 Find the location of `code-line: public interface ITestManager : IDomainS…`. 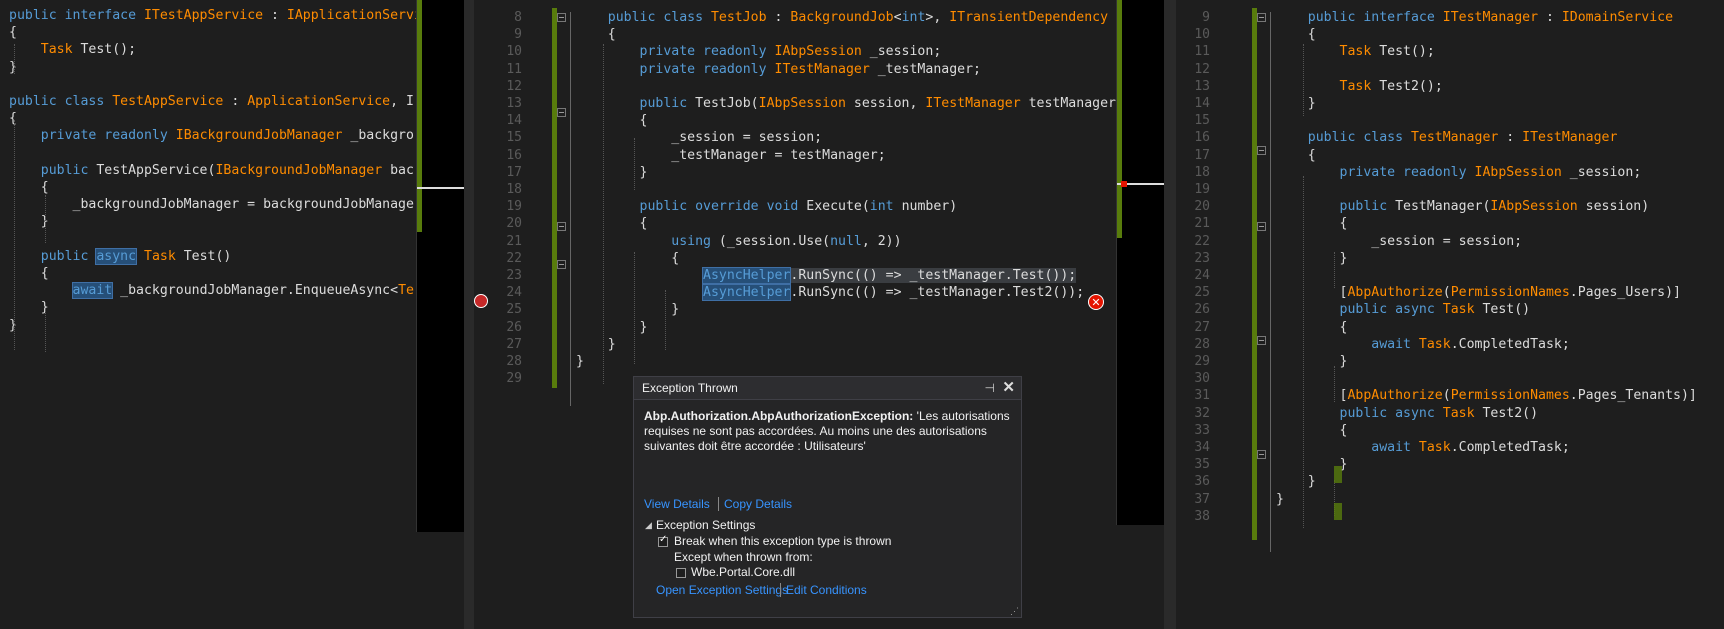

code-line: public interface ITestManager : IDomainS… is located at coordinates (1474, 17).